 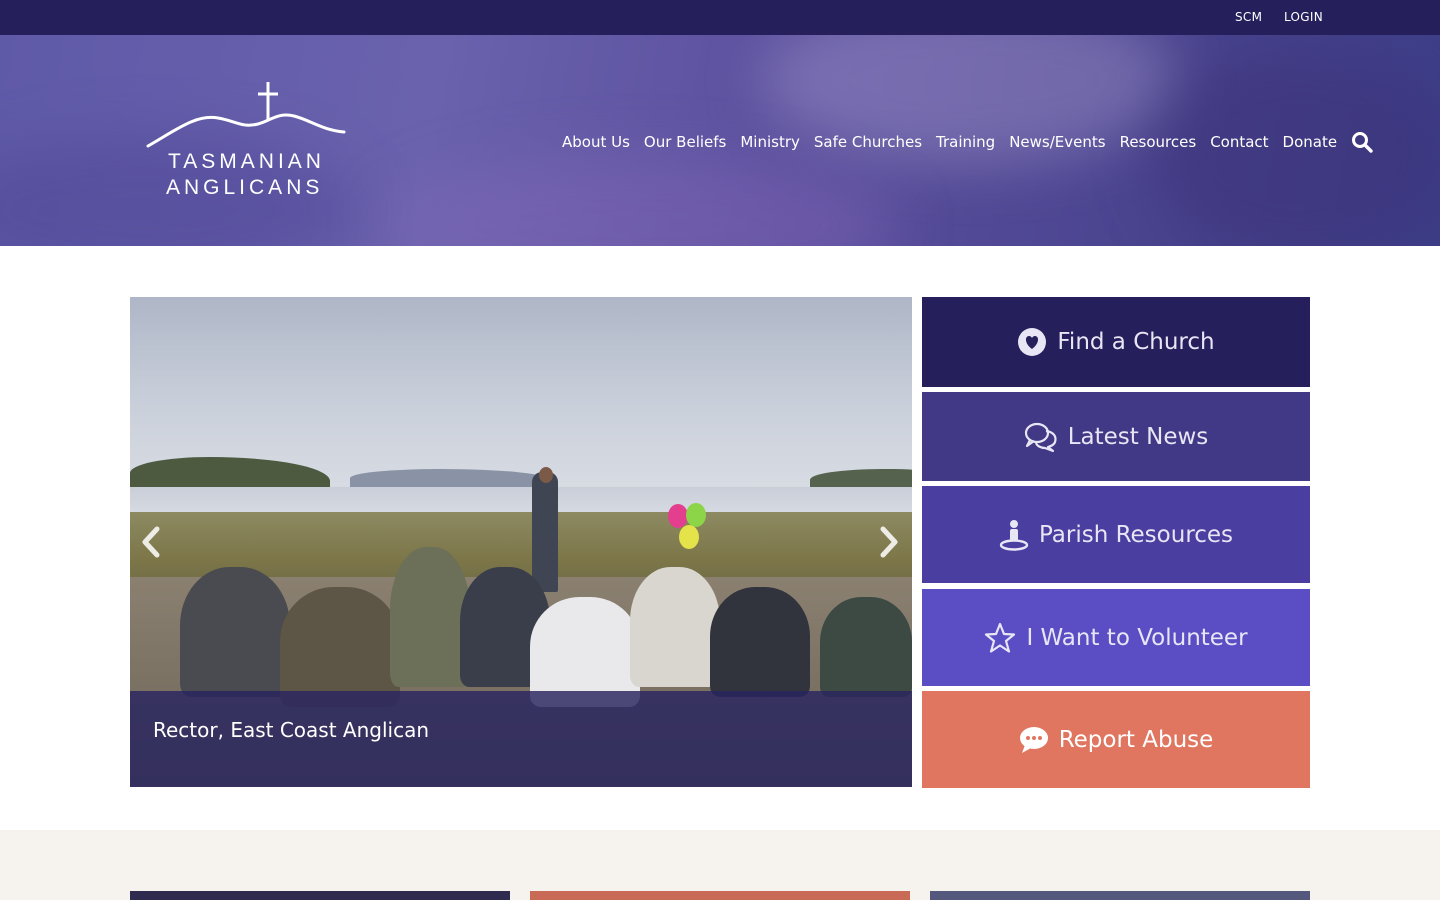 What do you see at coordinates (1034, 740) in the screenshot?
I see `speech-bubble-icon` at bounding box center [1034, 740].